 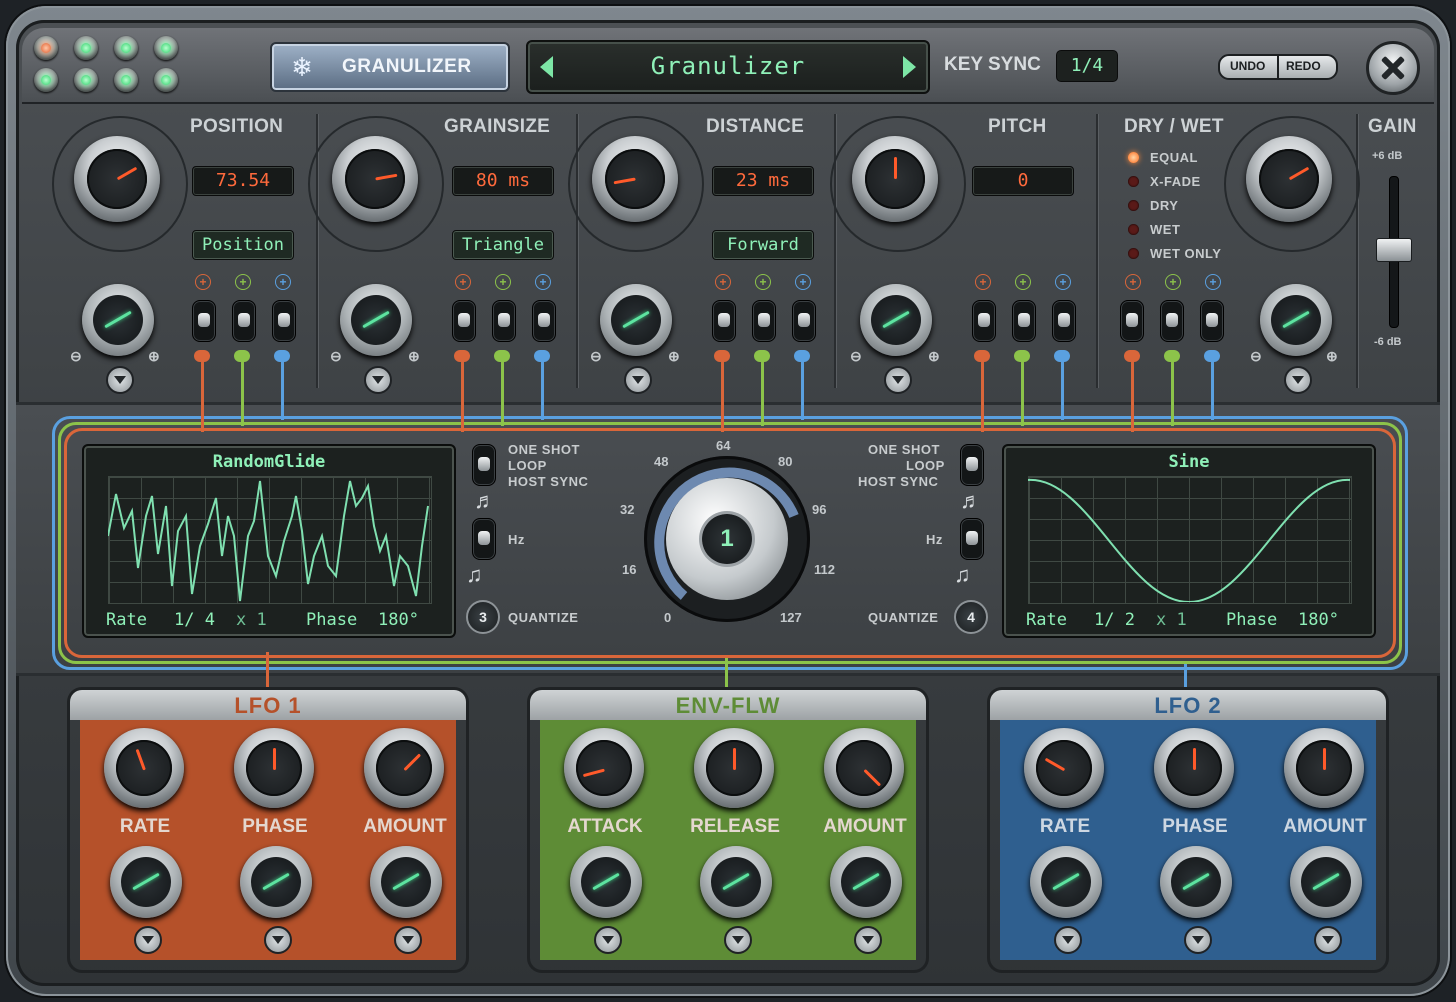 What do you see at coordinates (274, 768) in the screenshot?
I see `lfo1-phase-knob` at bounding box center [274, 768].